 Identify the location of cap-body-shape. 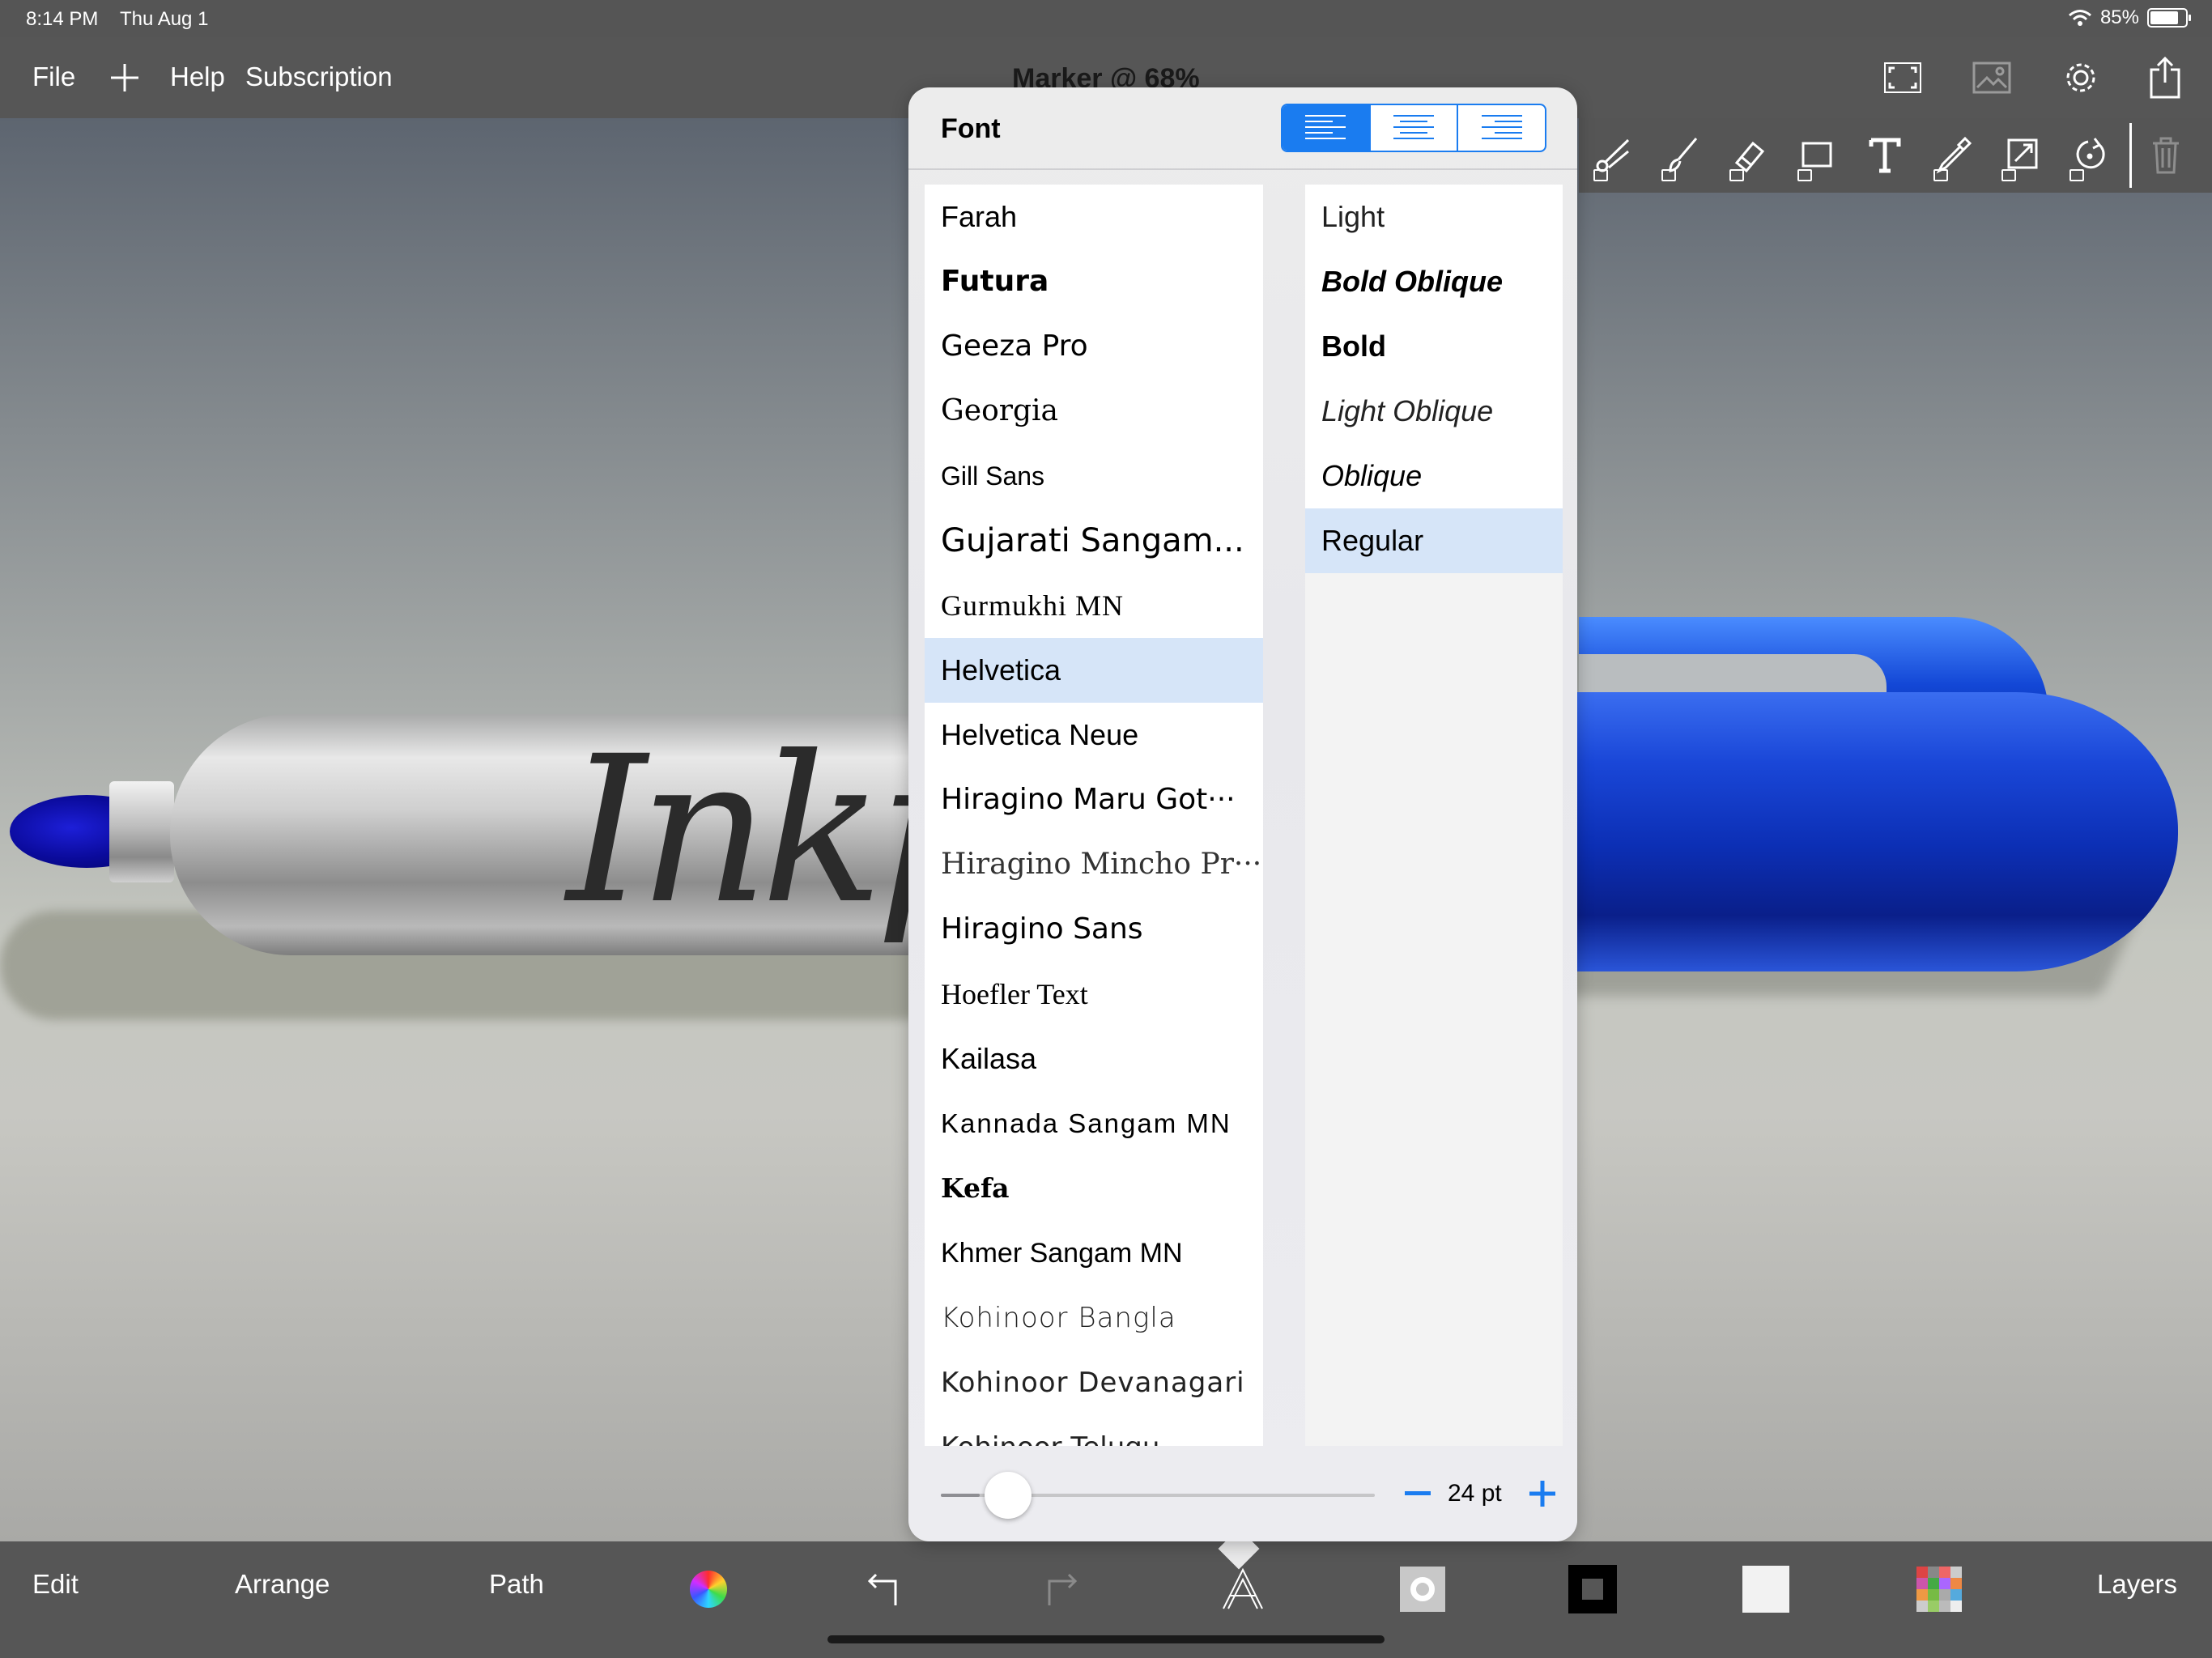
(1875, 831).